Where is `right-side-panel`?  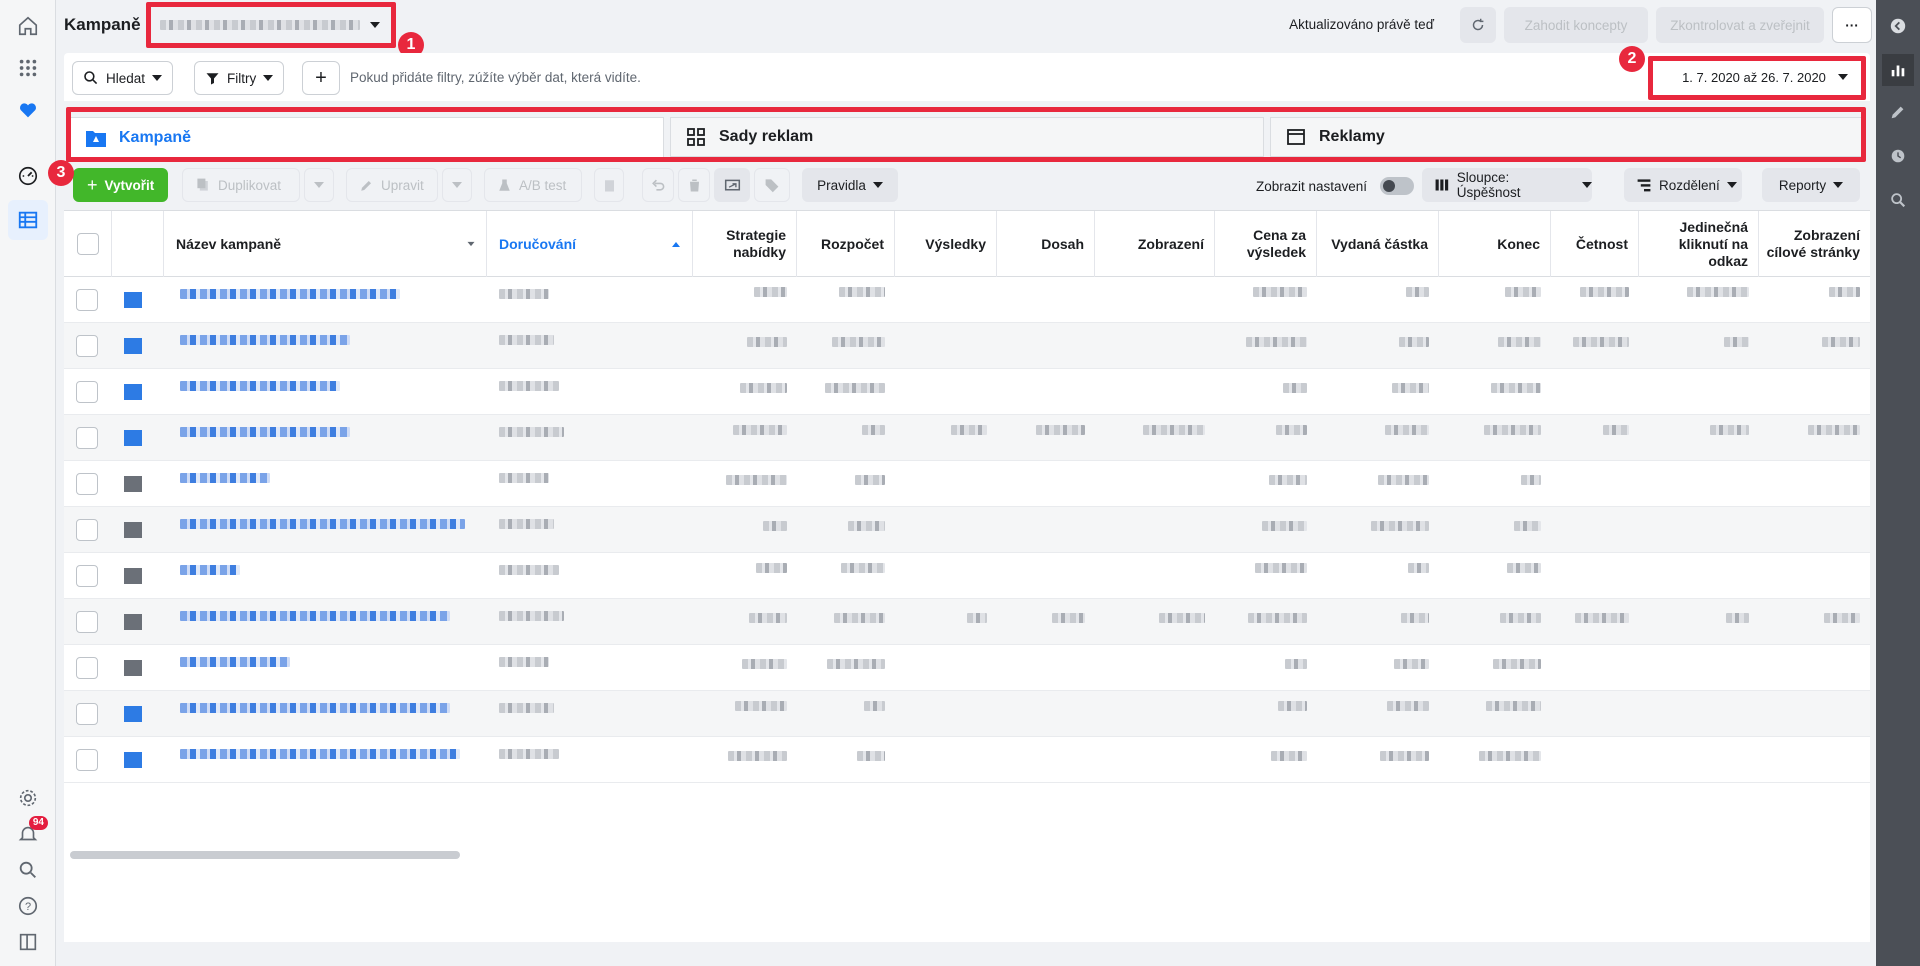
right-side-panel is located at coordinates (1898, 483).